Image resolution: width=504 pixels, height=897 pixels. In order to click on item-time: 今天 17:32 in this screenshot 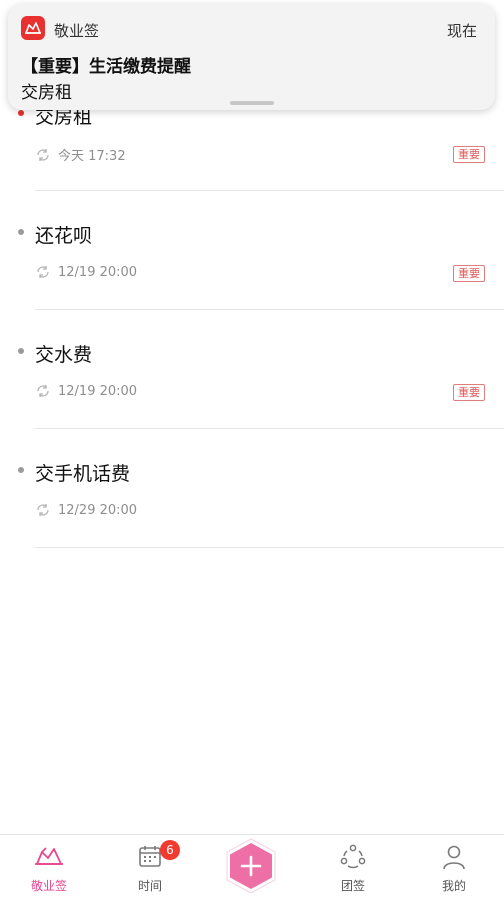, I will do `click(92, 156)`.